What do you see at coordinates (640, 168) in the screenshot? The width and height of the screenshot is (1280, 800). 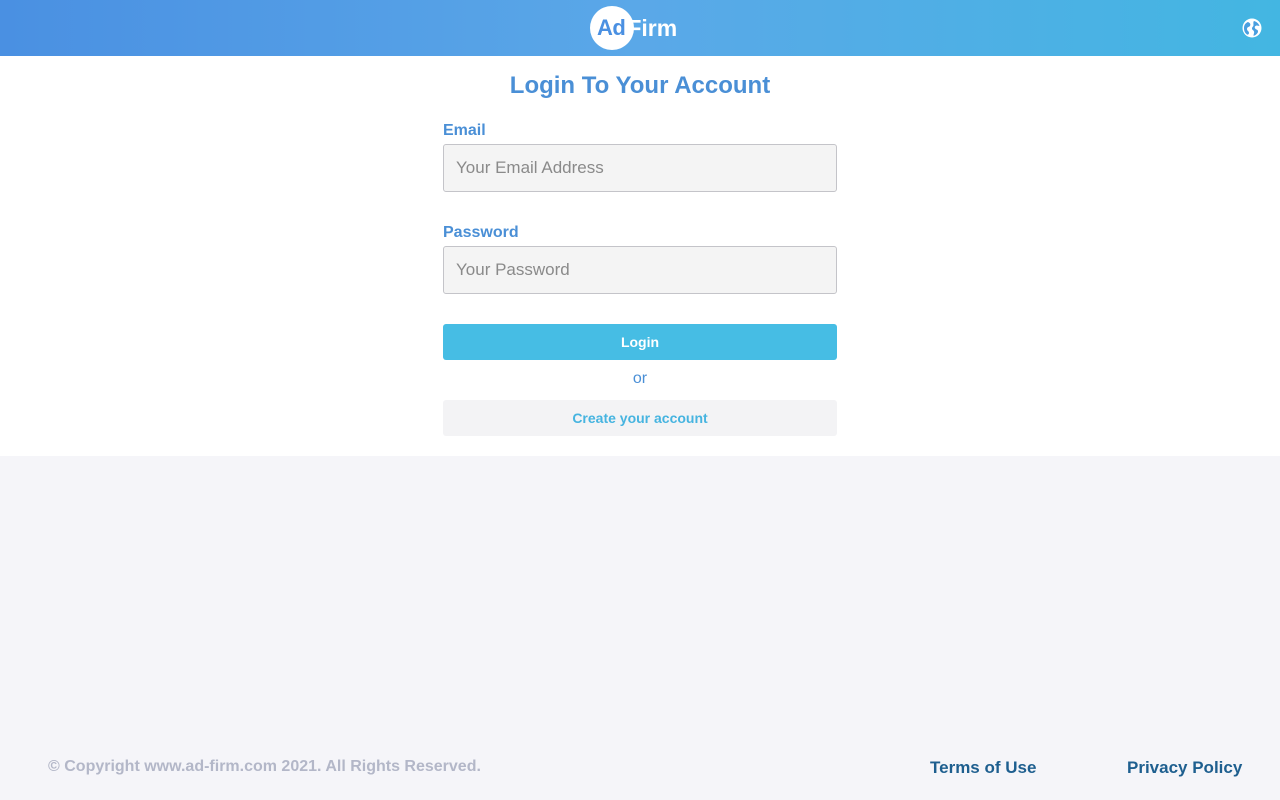 I see `email-field` at bounding box center [640, 168].